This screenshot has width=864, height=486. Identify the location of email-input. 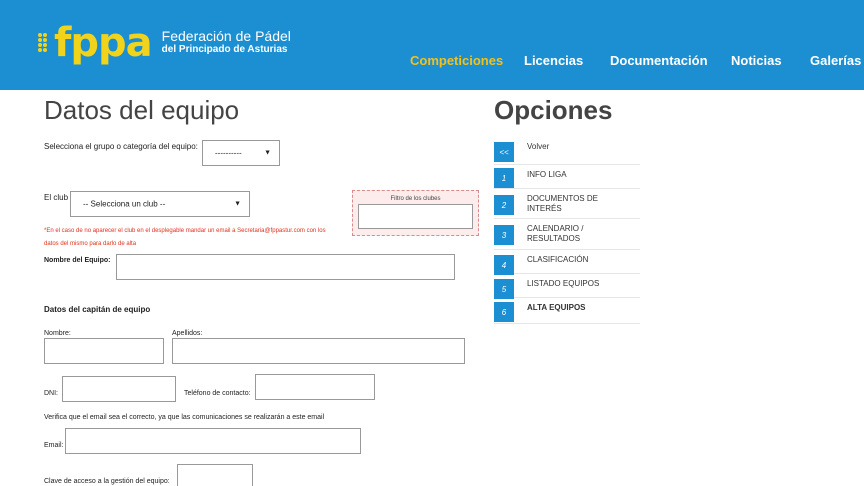
(213, 441).